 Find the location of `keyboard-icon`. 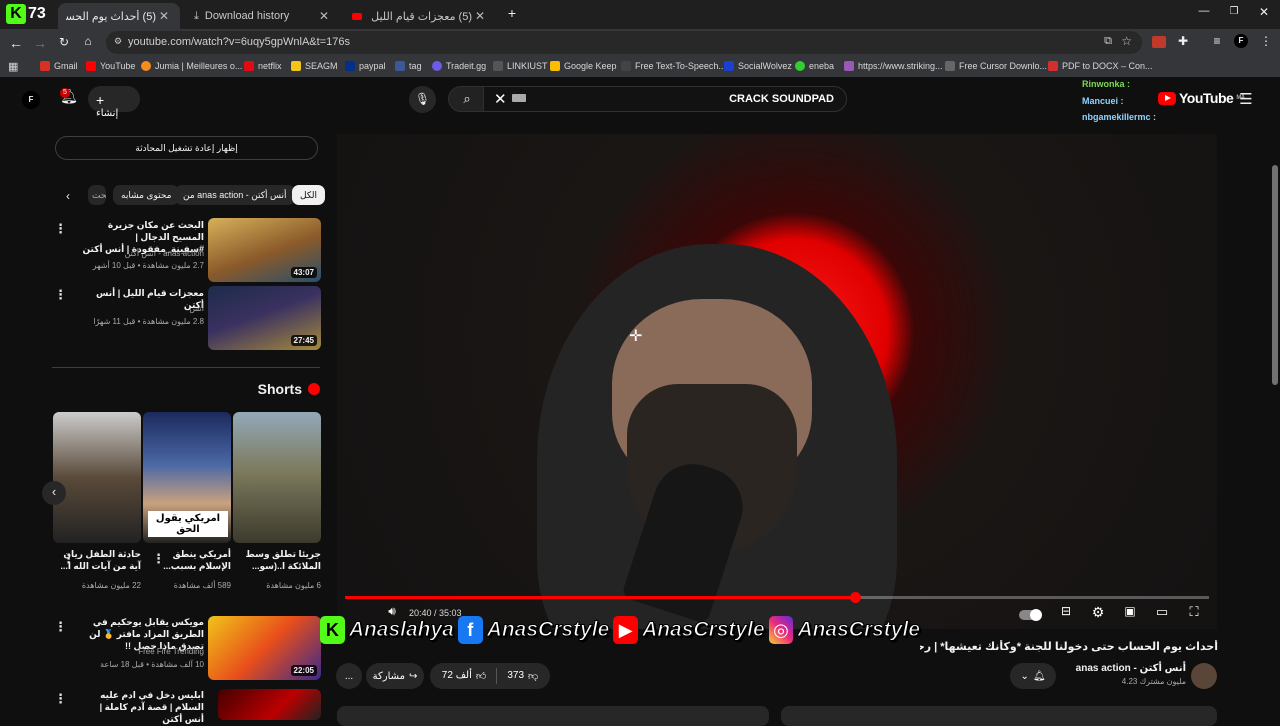

keyboard-icon is located at coordinates (519, 98).